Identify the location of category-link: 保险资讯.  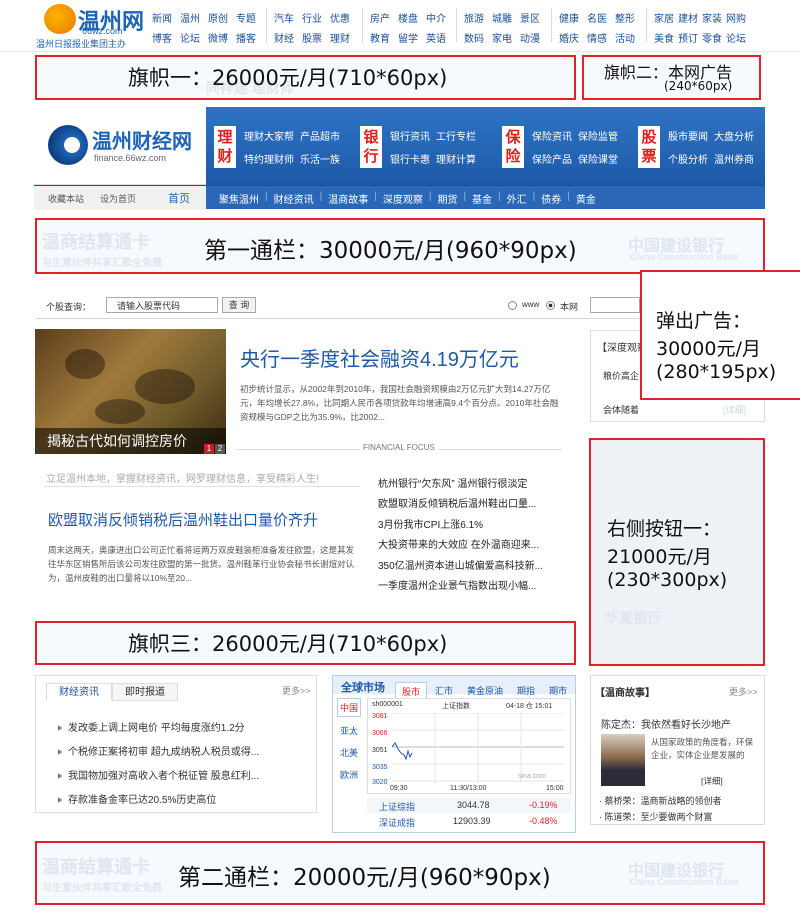
(552, 135).